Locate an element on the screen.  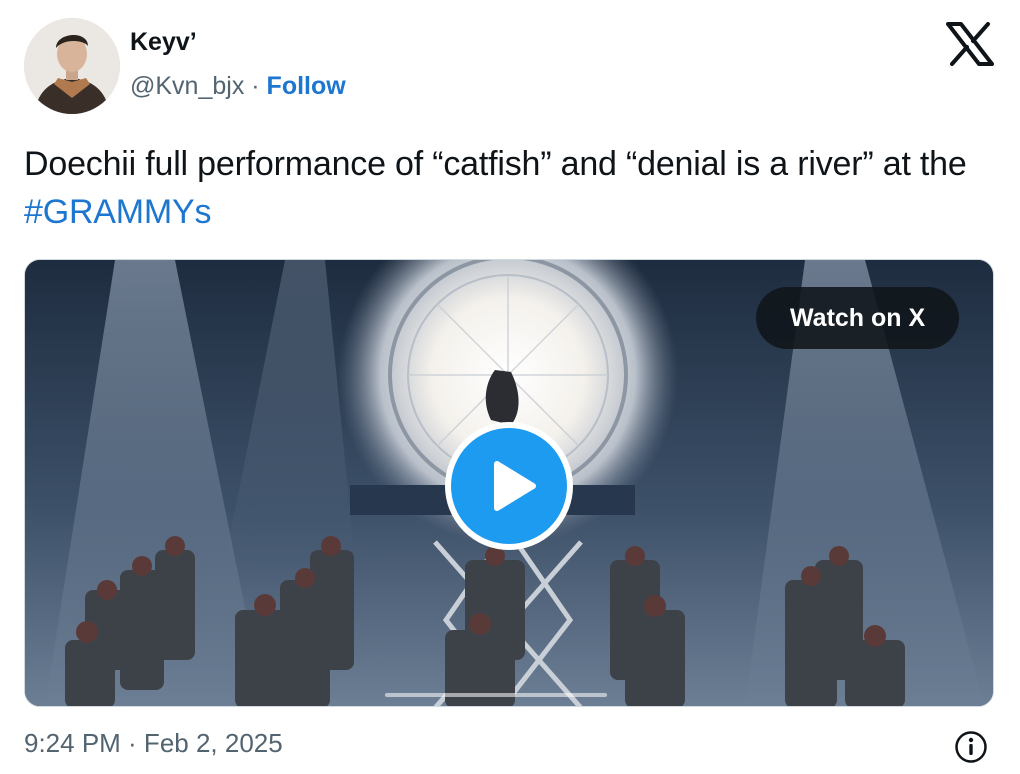
author-avatar is located at coordinates (72, 66).